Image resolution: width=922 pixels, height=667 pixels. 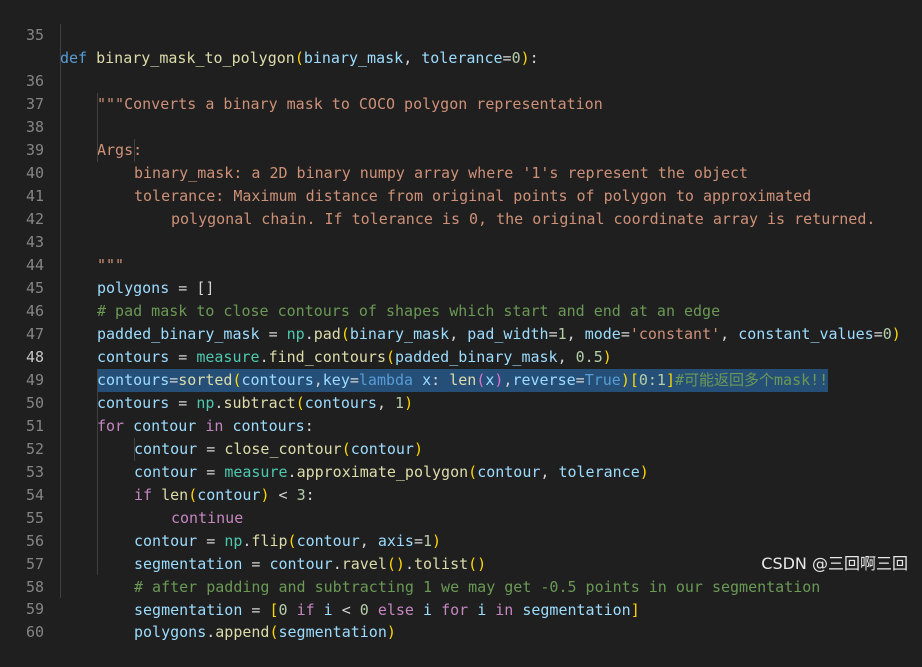 What do you see at coordinates (461, 195) in the screenshot?
I see `code-line: 42` at bounding box center [461, 195].